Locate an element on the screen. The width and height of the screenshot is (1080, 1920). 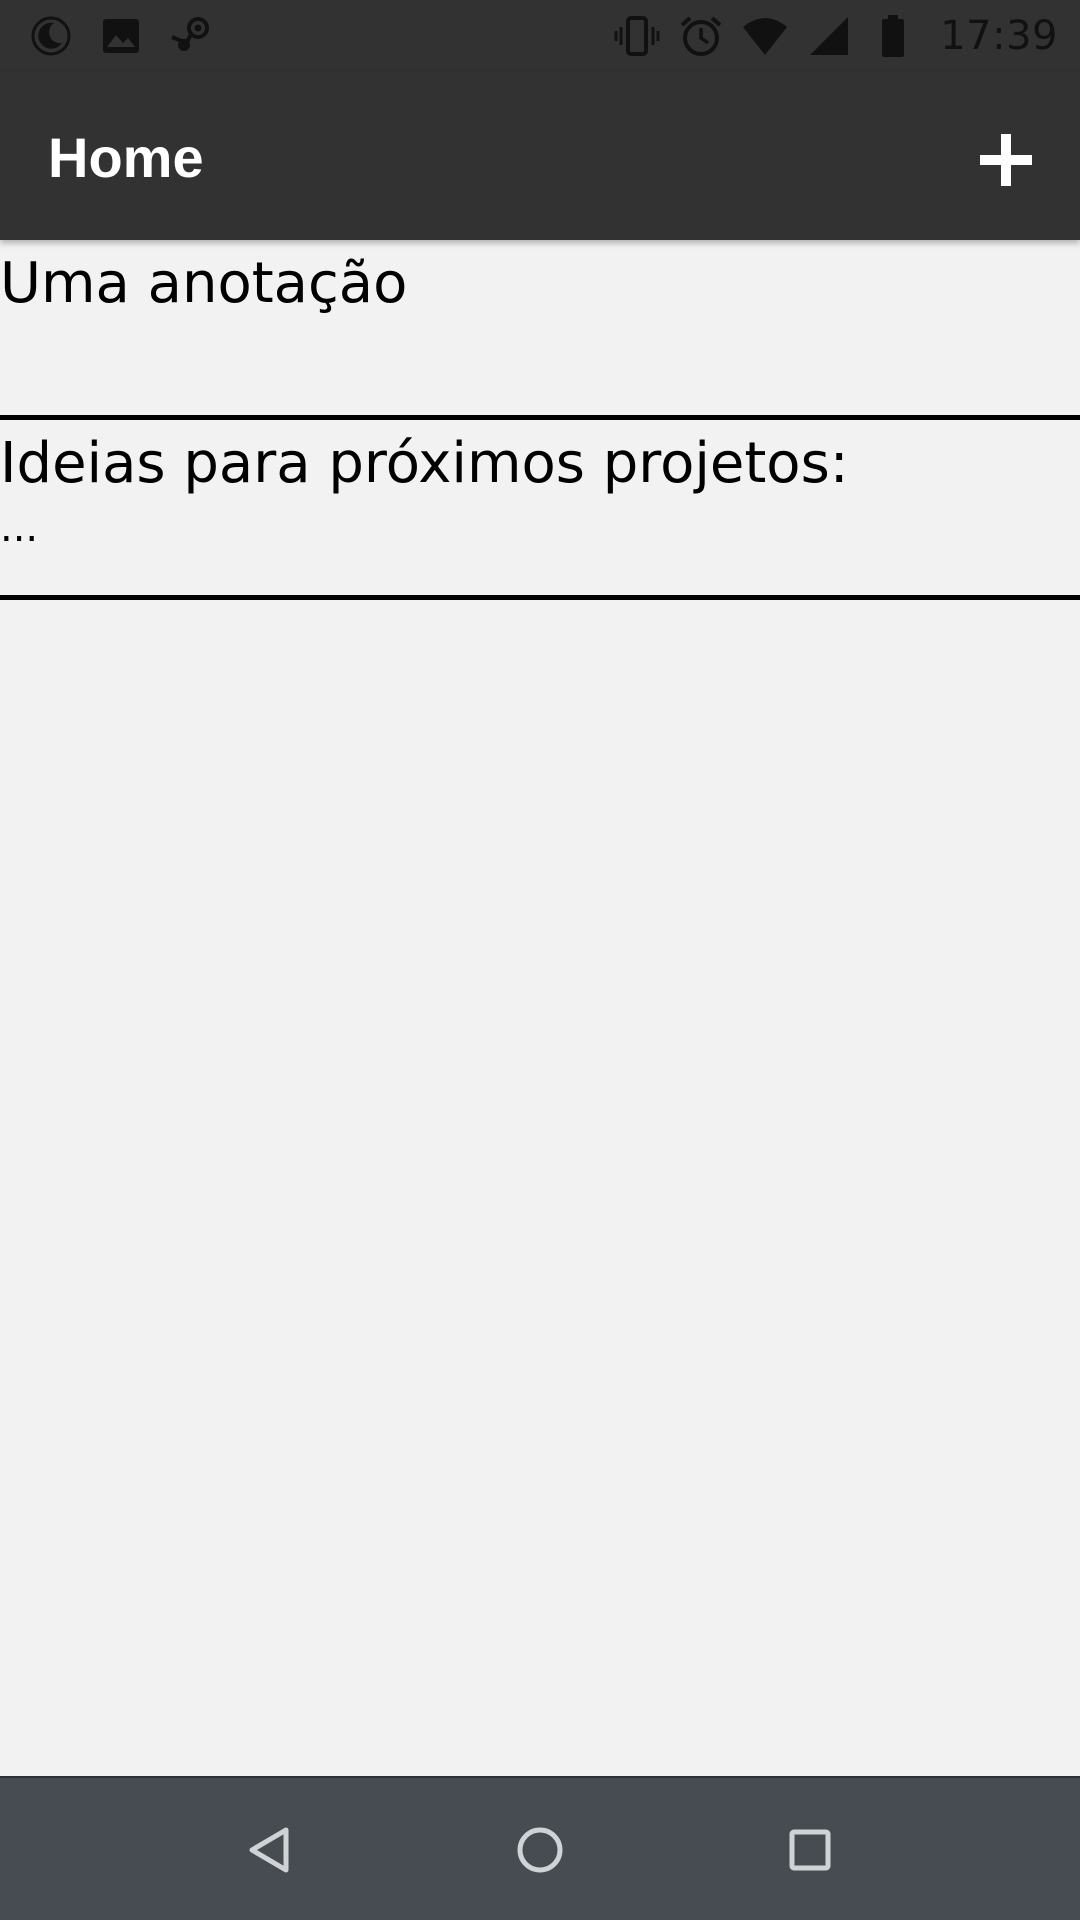
add-note-button is located at coordinates (1006, 160).